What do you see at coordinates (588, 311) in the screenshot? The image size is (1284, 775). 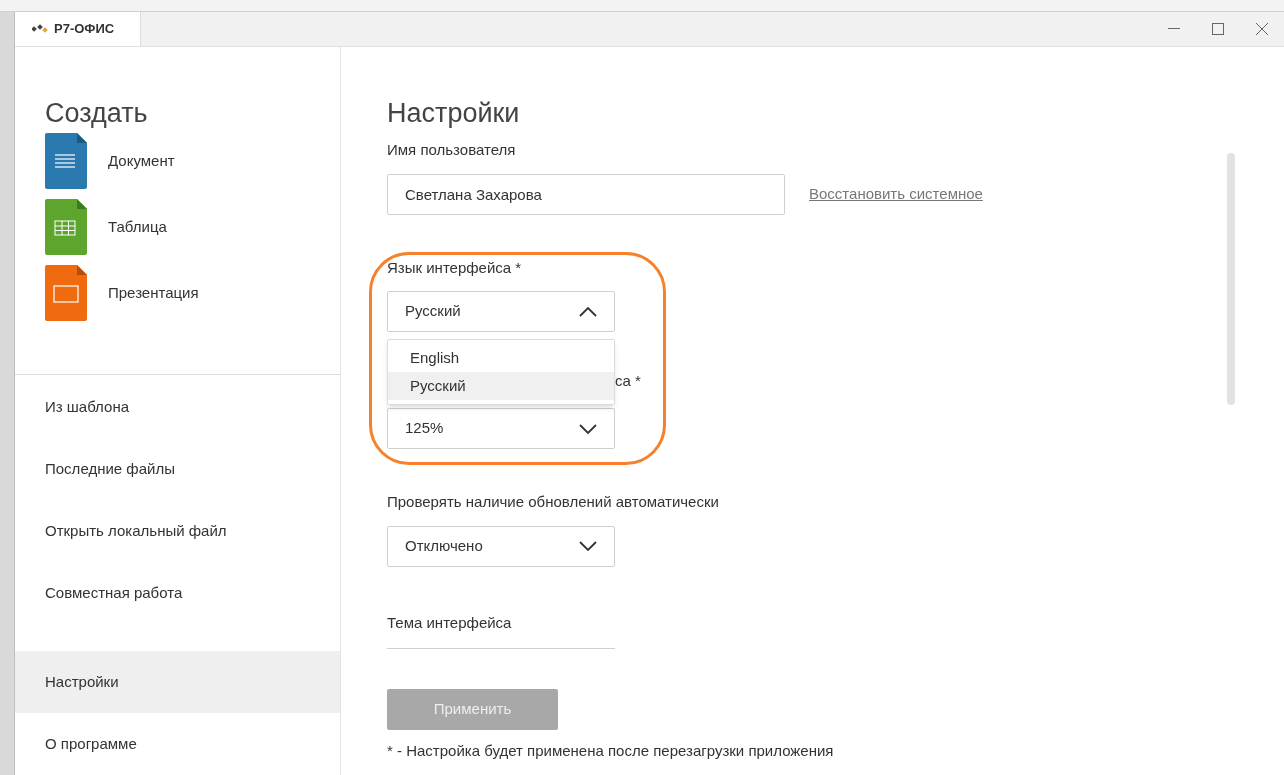 I see `chevron-up-icon` at bounding box center [588, 311].